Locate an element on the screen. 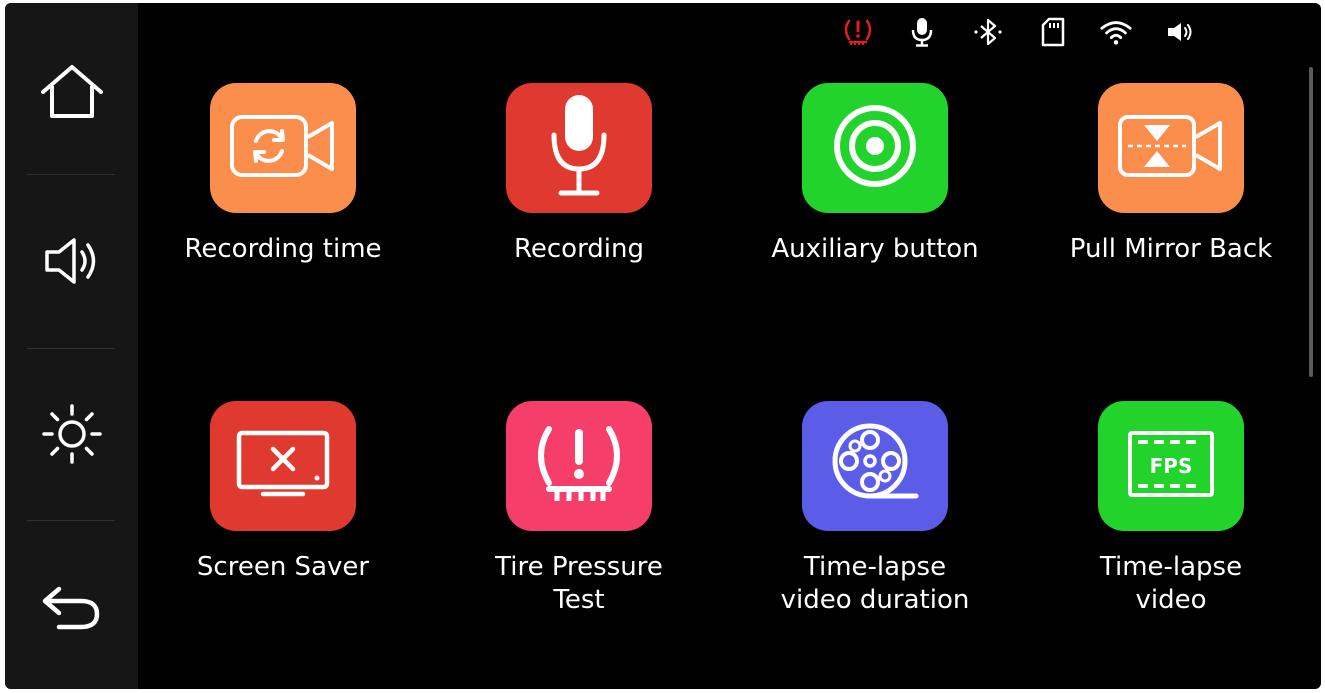  back-icon is located at coordinates (72, 609).